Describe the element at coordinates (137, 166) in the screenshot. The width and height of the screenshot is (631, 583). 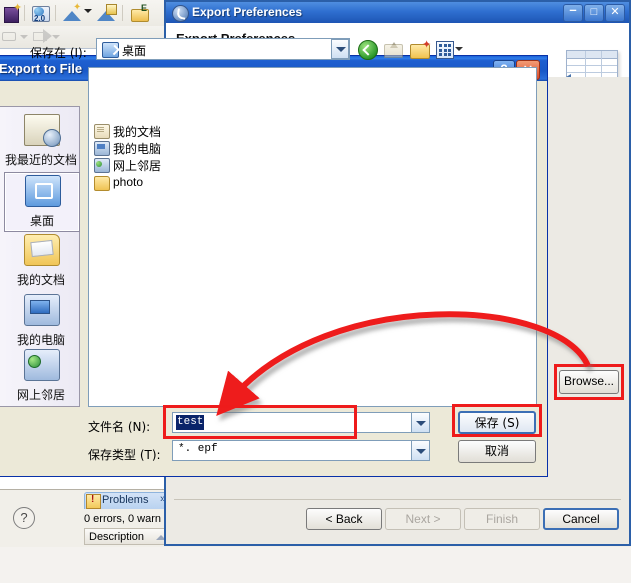
I see `list-item-label: 网上邻居` at that location.